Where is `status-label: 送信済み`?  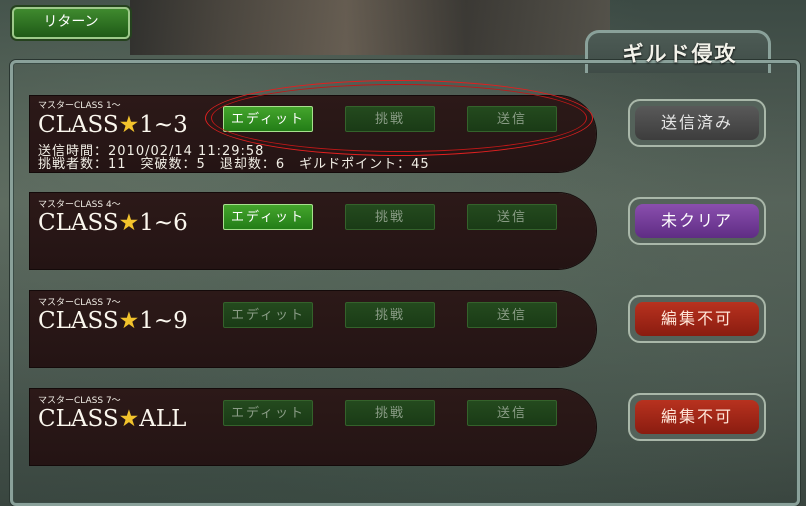
status-label: 送信済み is located at coordinates (697, 123).